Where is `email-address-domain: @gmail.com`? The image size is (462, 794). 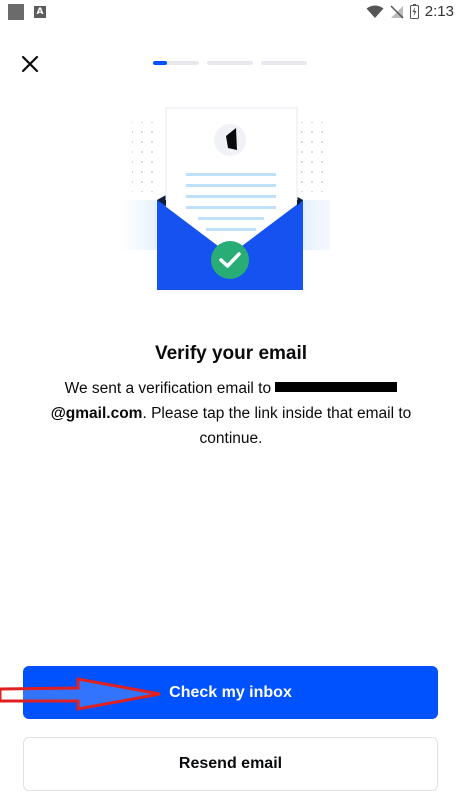
email-address-domain: @gmail.com is located at coordinates (96, 413).